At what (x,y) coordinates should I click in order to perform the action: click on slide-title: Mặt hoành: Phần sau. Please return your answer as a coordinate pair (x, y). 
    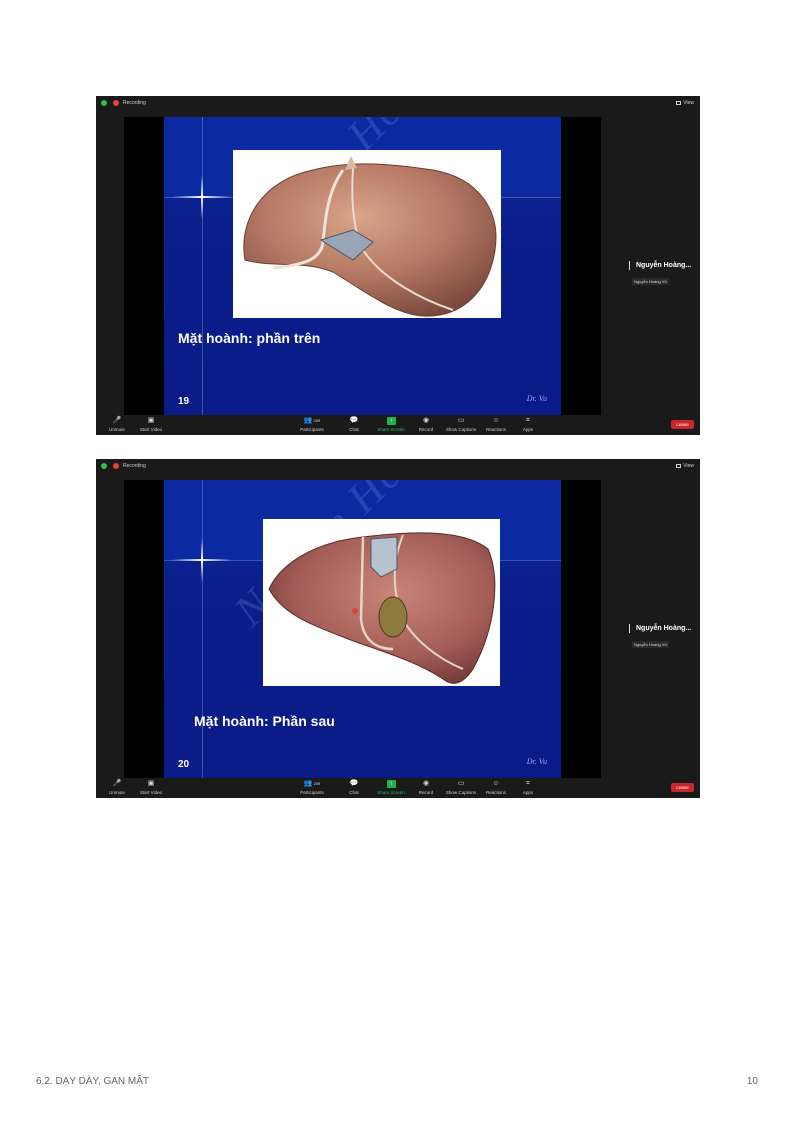
    Looking at the image, I should click on (264, 721).